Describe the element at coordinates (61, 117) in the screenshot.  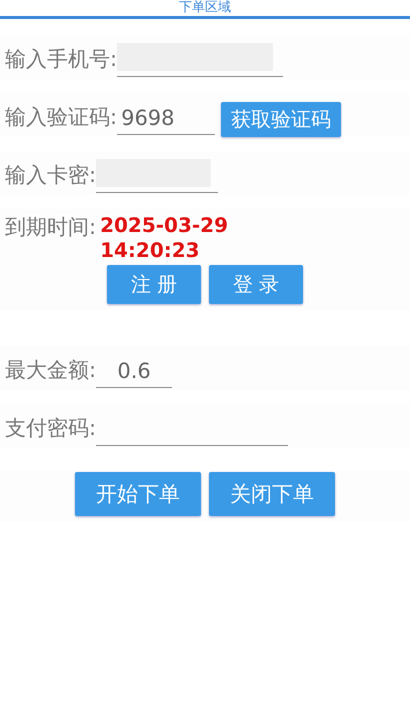
I see `field-label: 输入验证码:` at that location.